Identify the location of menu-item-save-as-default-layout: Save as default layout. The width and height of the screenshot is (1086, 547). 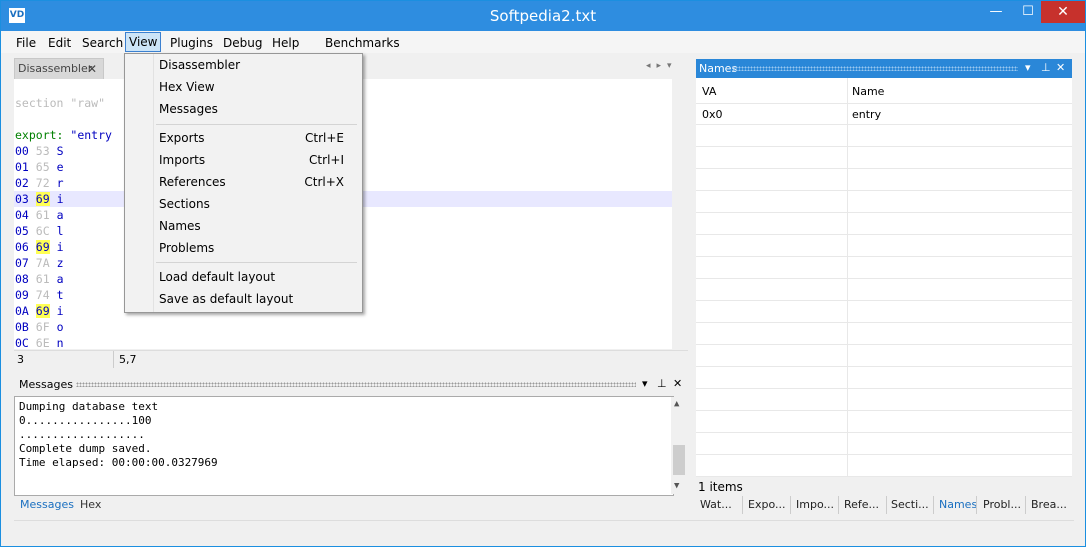
(243, 299).